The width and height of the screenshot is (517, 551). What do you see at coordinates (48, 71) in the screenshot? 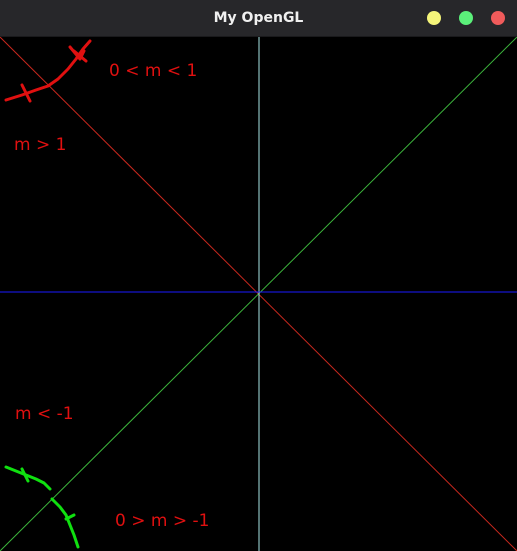
I see `red-hand-drawn-marker` at bounding box center [48, 71].